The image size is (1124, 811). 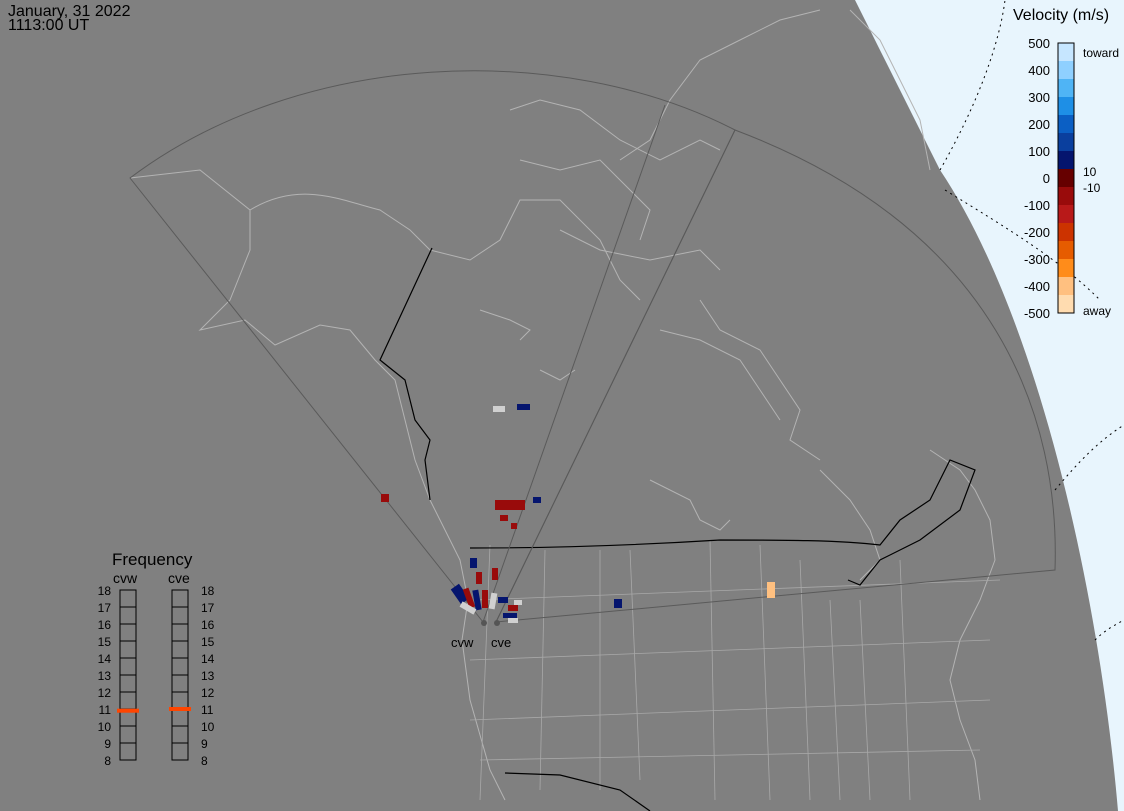 I want to click on radar-site-cvw, so click(x=484, y=623).